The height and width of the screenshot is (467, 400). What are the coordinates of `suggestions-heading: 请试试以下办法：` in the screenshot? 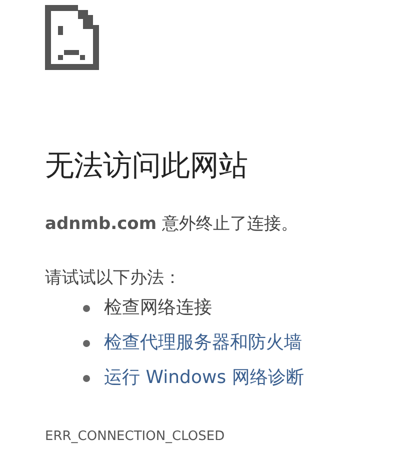 It's located at (113, 278).